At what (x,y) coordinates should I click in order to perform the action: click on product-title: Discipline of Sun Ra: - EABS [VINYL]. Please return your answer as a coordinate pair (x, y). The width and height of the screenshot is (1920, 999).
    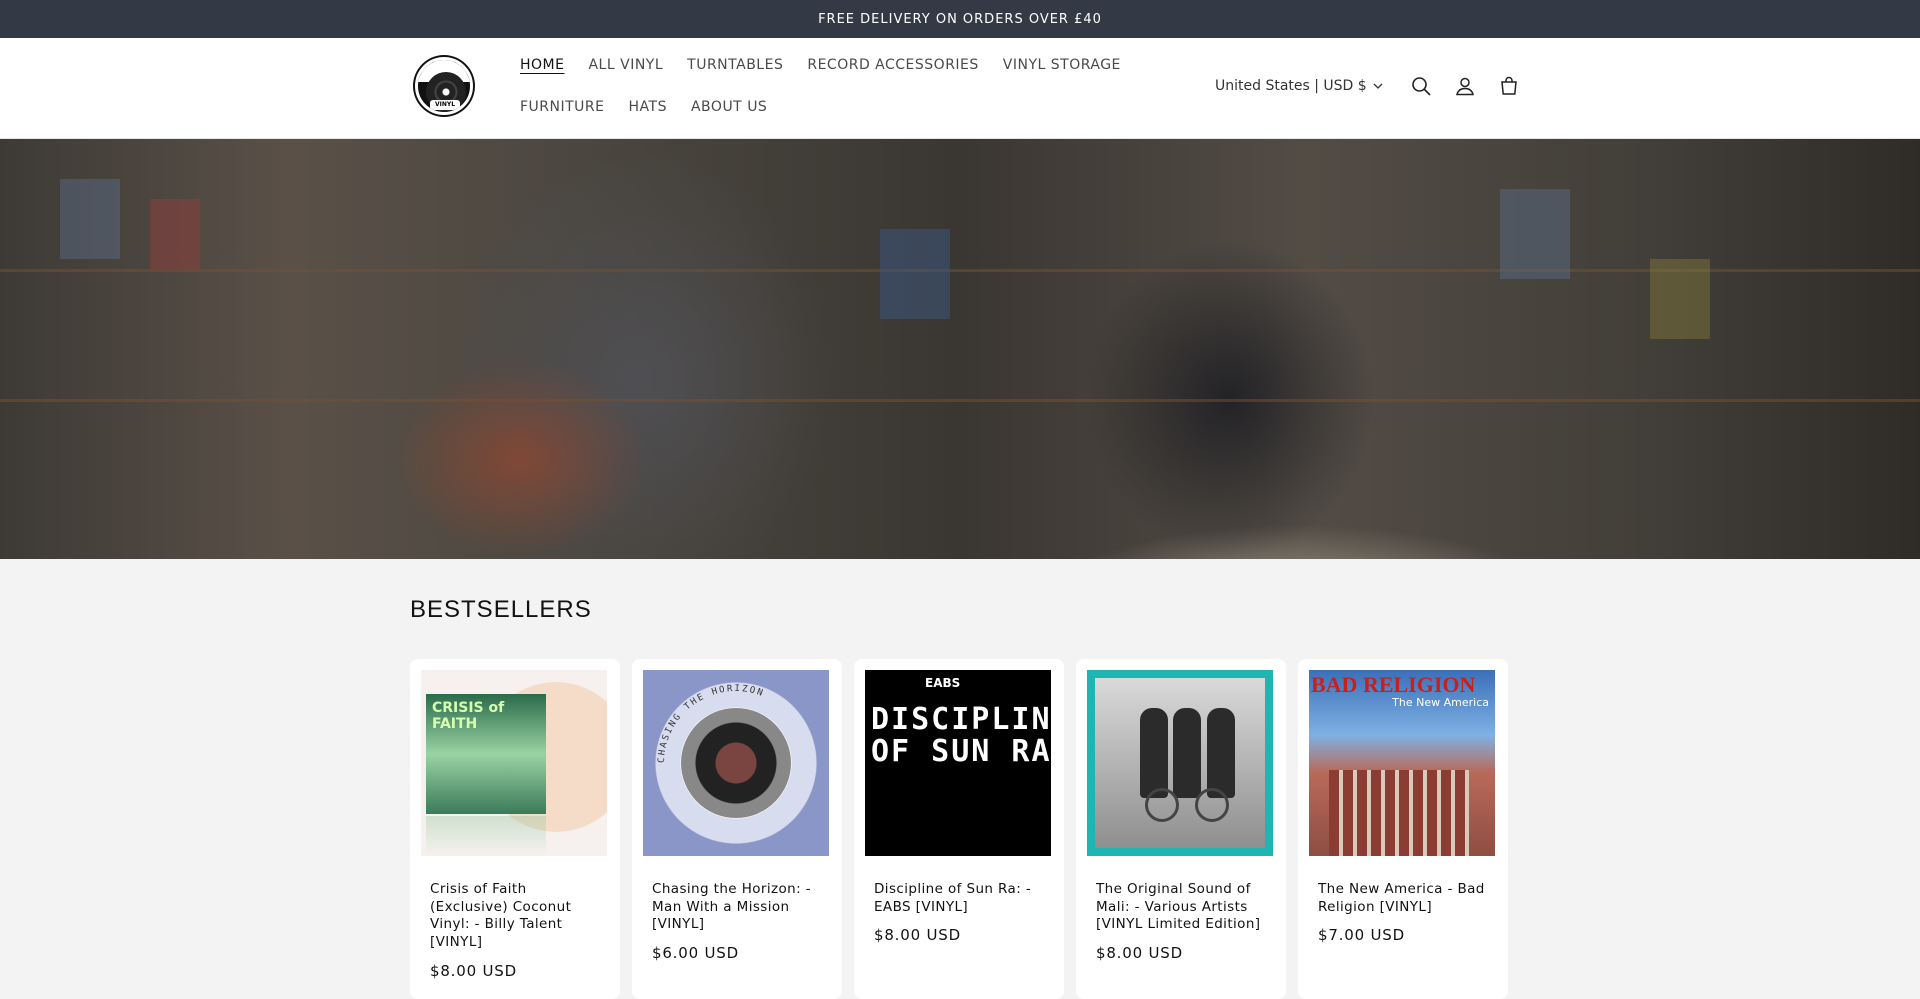
    Looking at the image, I should click on (959, 898).